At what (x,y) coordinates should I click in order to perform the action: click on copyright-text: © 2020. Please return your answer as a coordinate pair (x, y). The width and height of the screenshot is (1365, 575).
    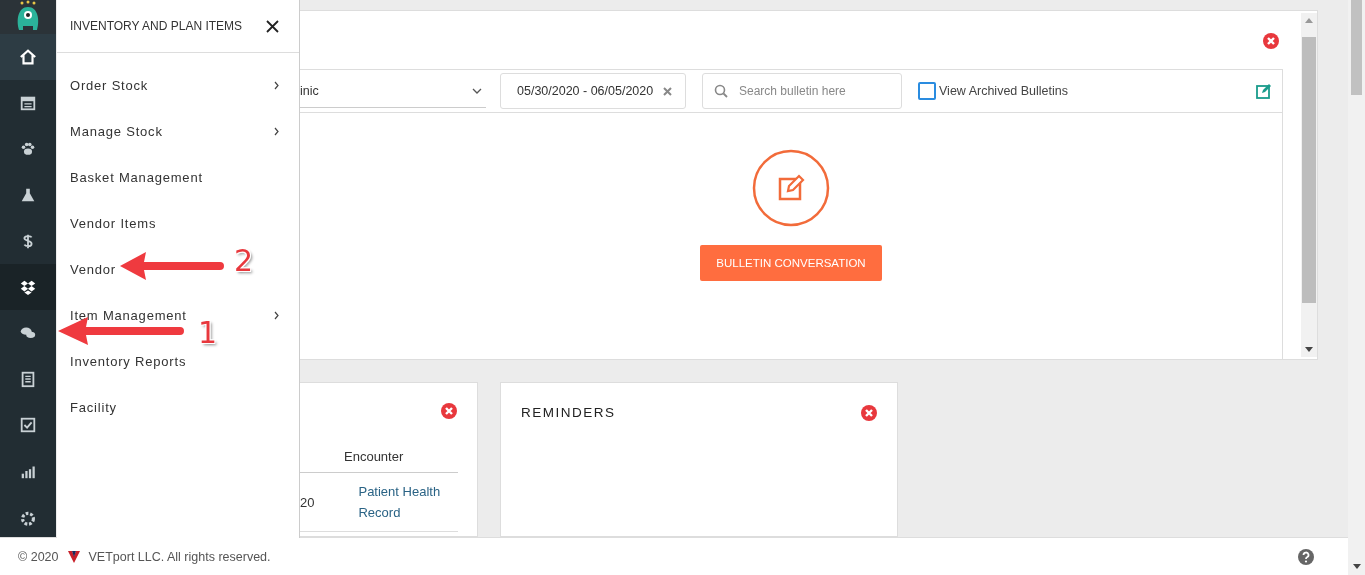
    Looking at the image, I should click on (38, 556).